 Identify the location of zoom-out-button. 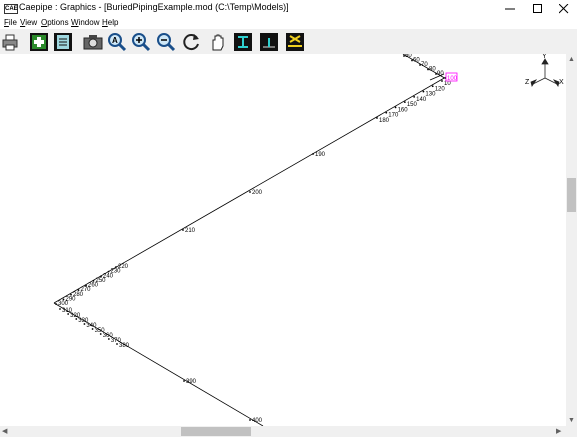
(166, 42).